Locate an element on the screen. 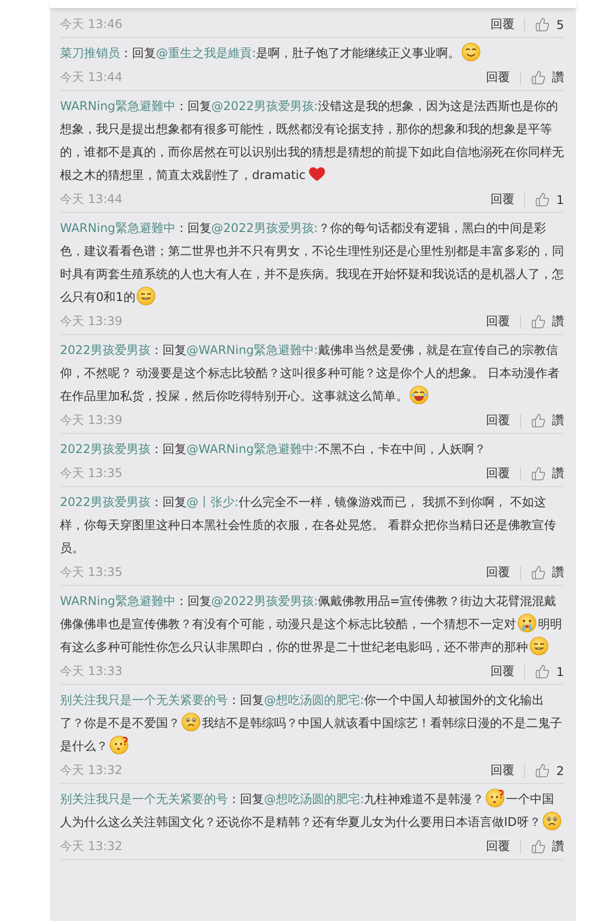  comment-text: 菜刀推销员：回复@重生之我是維貢:是啊，肚子饱了才能继续正义事业啊。 is located at coordinates (312, 53).